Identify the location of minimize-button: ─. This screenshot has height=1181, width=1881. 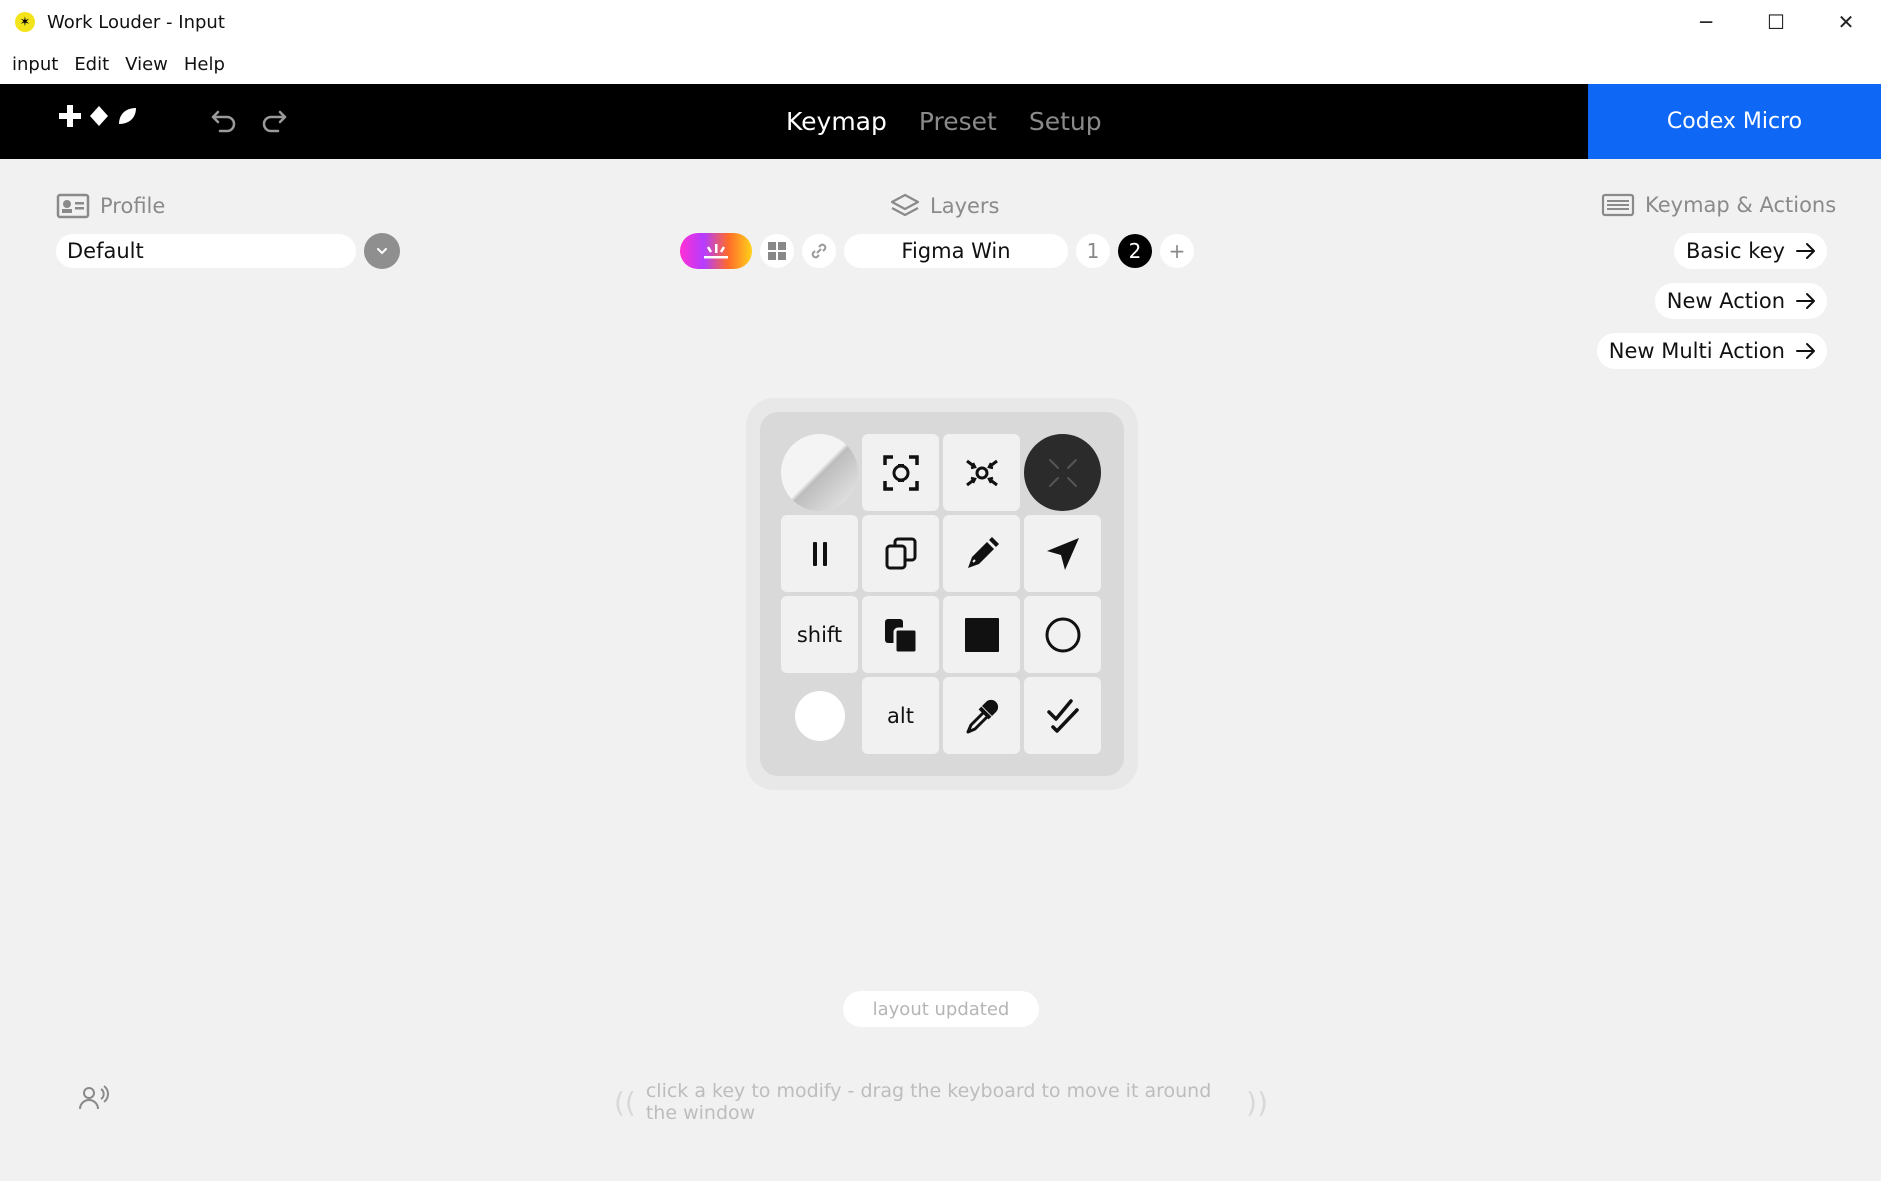
(1706, 22).